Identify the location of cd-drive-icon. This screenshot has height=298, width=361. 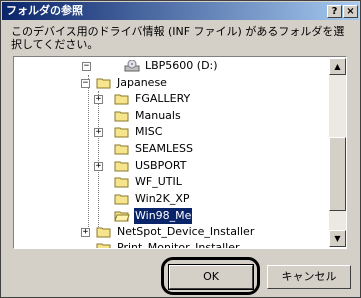
(132, 66).